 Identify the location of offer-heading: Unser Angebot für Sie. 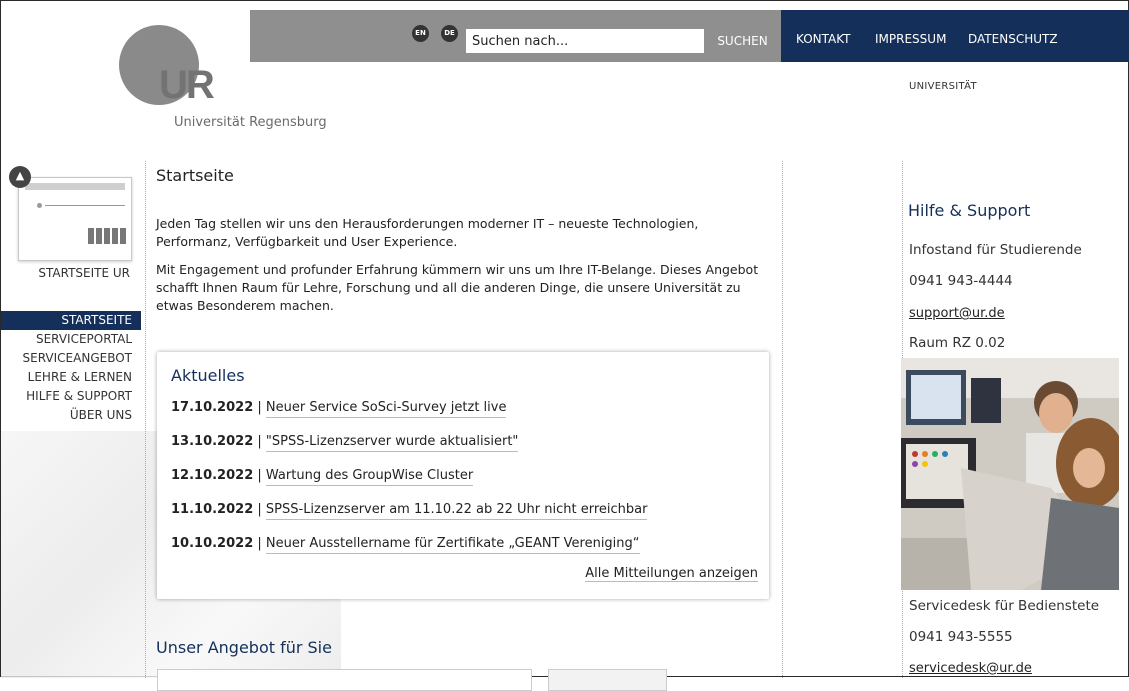
(244, 647).